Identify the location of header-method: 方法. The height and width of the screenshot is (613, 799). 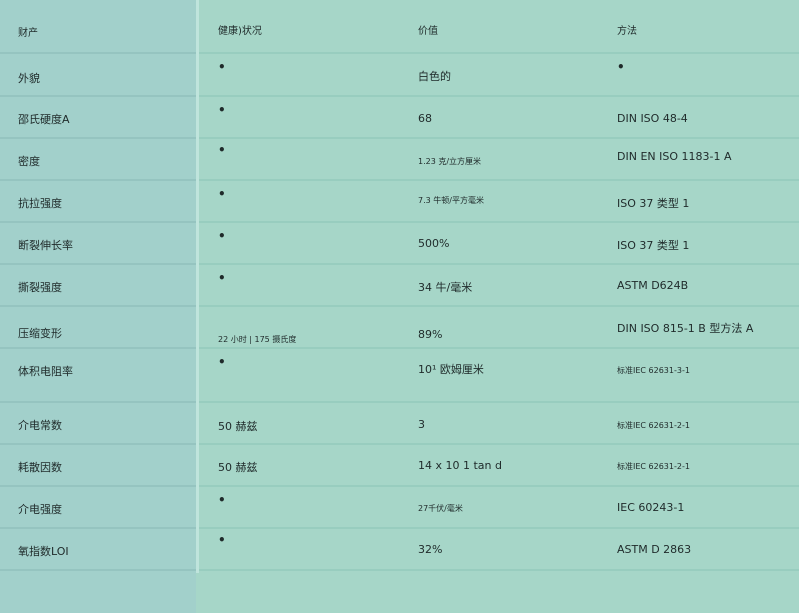
(627, 31).